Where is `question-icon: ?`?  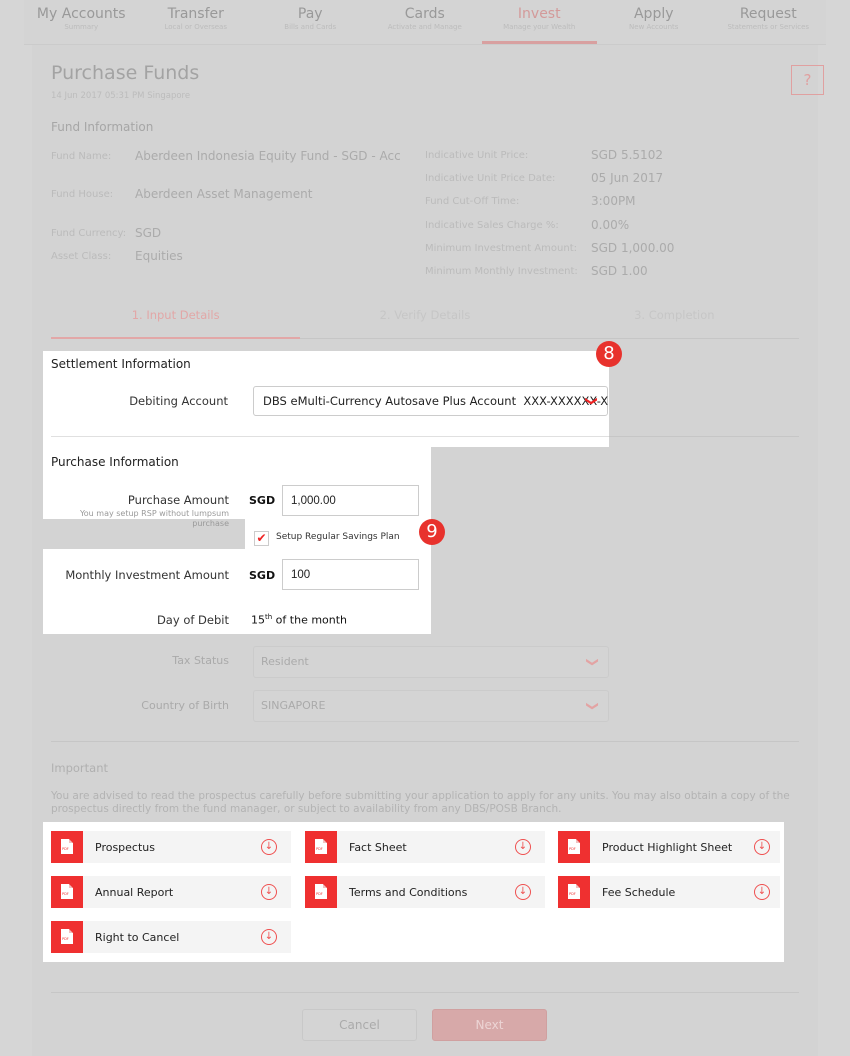 question-icon: ? is located at coordinates (807, 80).